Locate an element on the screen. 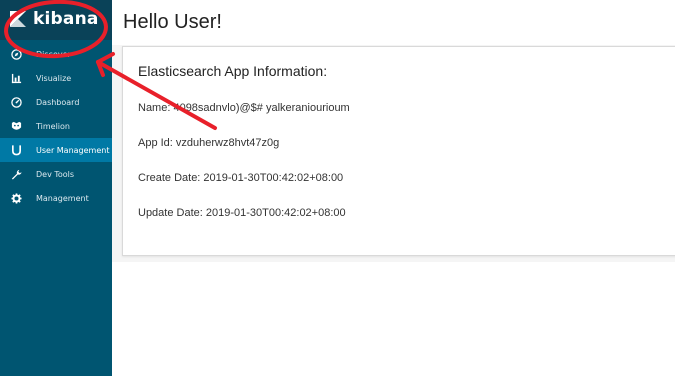  sidebar-item-label: Dashboard is located at coordinates (58, 102).